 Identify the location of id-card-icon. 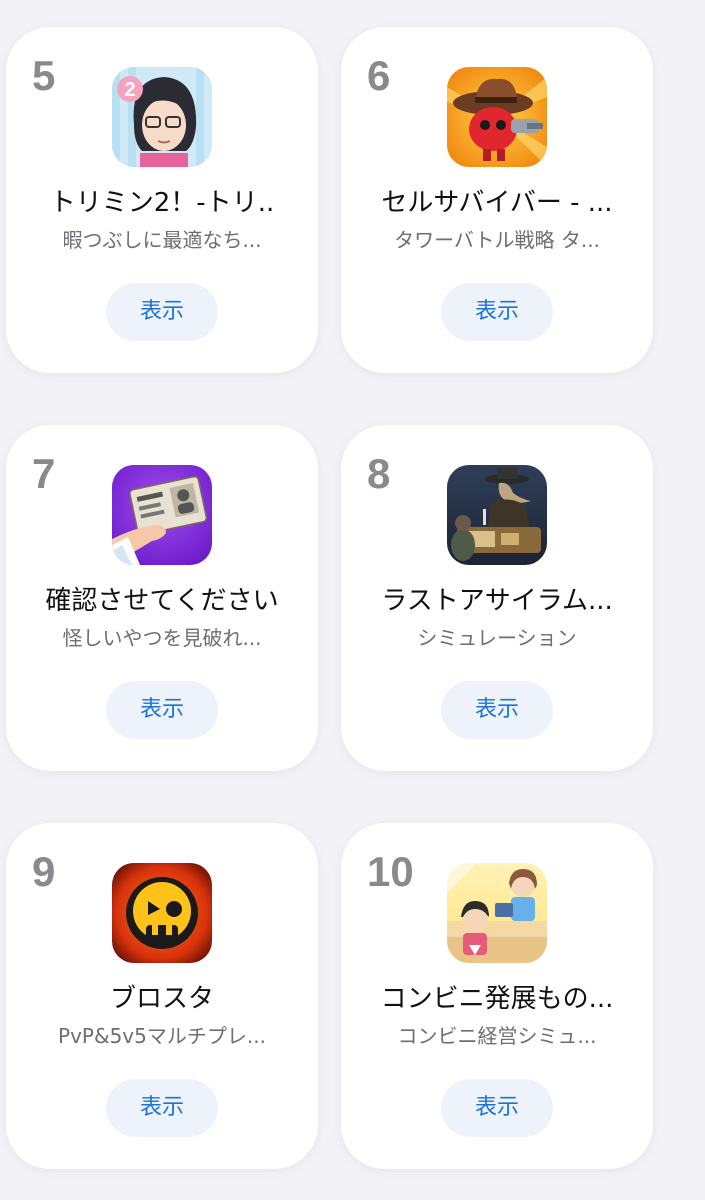
(162, 515).